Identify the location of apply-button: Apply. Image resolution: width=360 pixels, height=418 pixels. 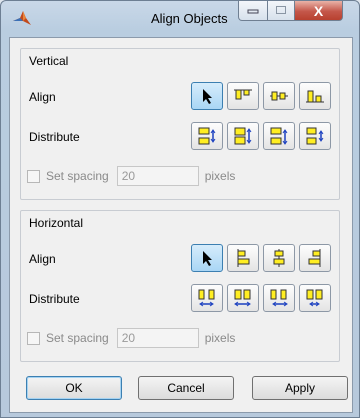
(300, 388).